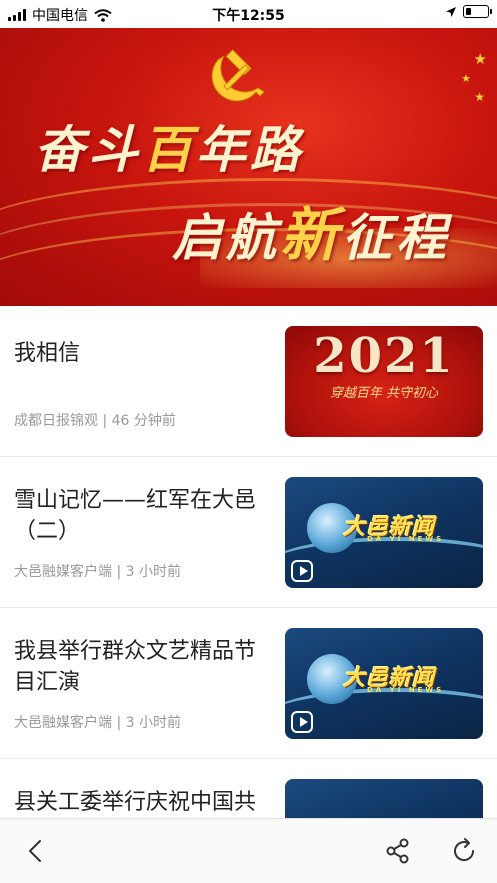  I want to click on status-time: 下午12:55, so click(248, 16).